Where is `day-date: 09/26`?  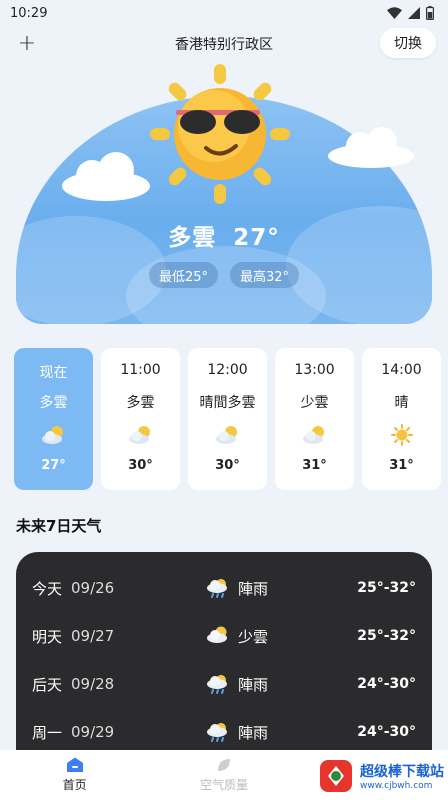
day-date: 09/26 is located at coordinates (93, 588).